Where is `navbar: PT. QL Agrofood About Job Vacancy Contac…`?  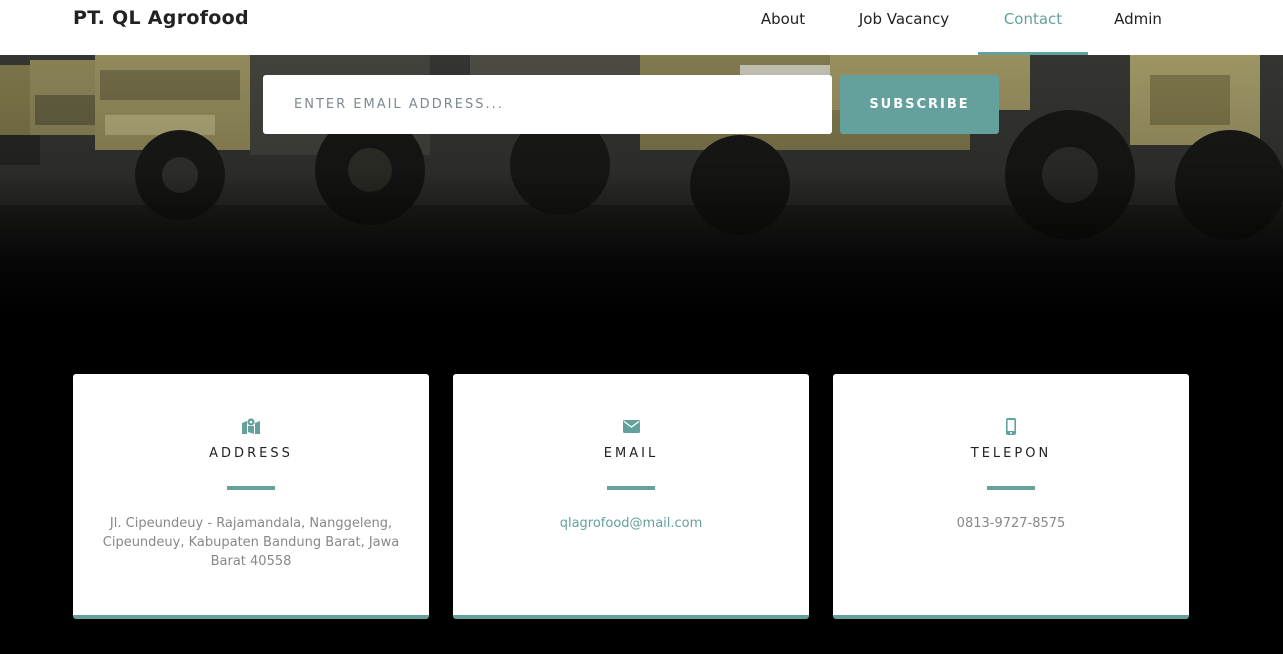 navbar: PT. QL Agrofood About Job Vacancy Contac… is located at coordinates (641, 27).